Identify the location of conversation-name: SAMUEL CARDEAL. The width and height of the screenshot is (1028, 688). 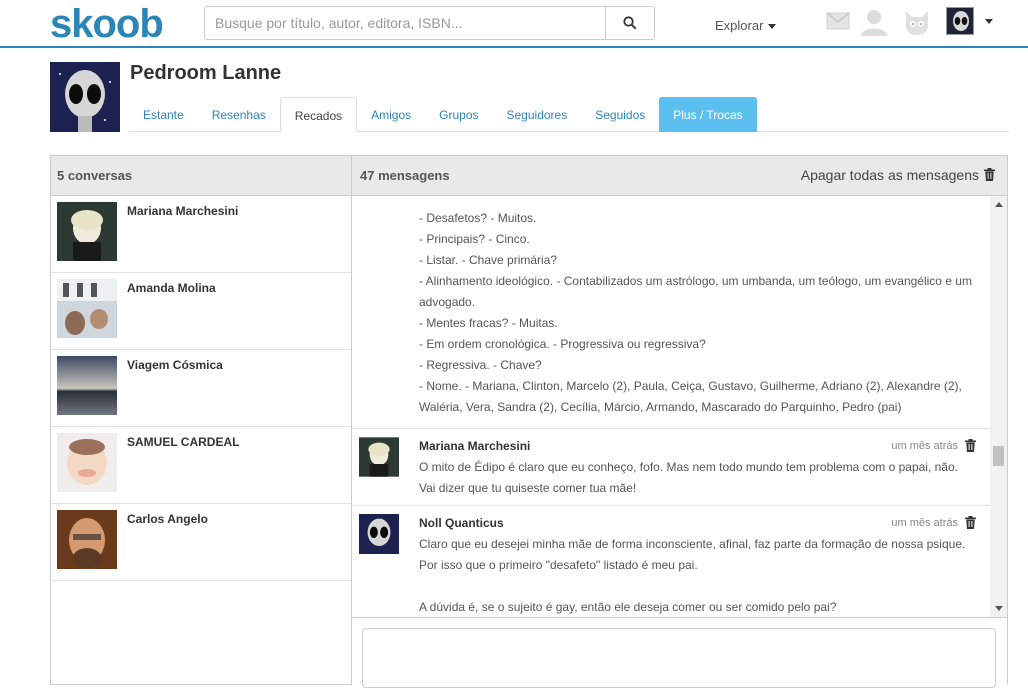
(183, 442).